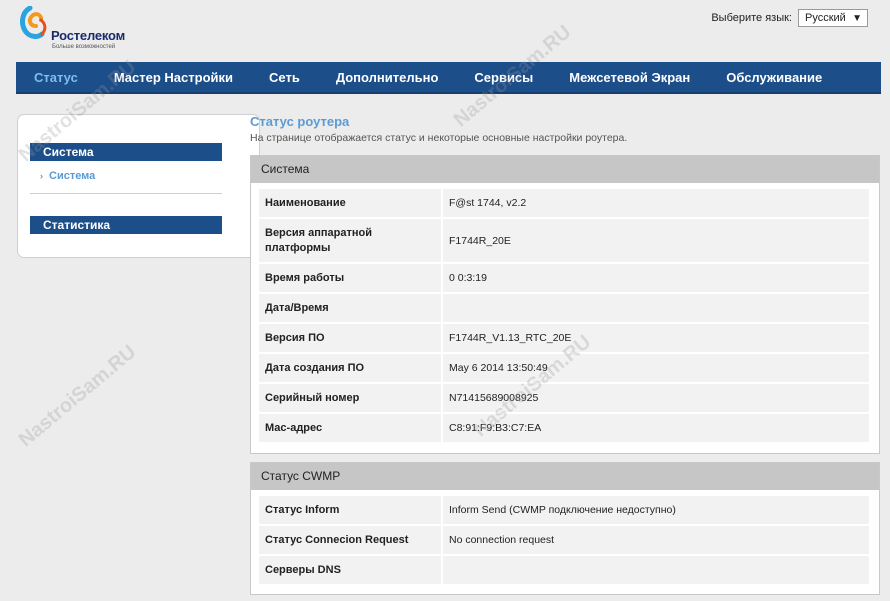 The height and width of the screenshot is (601, 890). I want to click on row-label: Версия аппаратной платформы, so click(351, 240).